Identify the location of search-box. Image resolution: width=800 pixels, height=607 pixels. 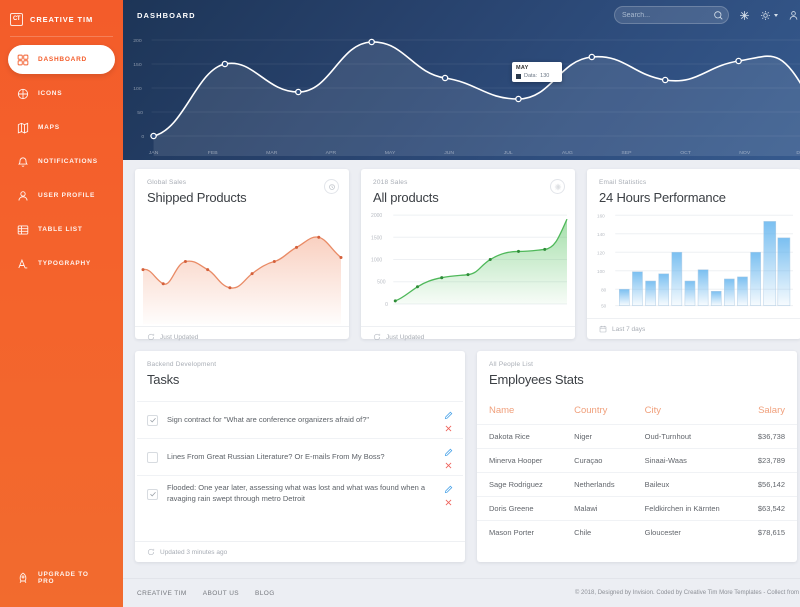
(671, 15).